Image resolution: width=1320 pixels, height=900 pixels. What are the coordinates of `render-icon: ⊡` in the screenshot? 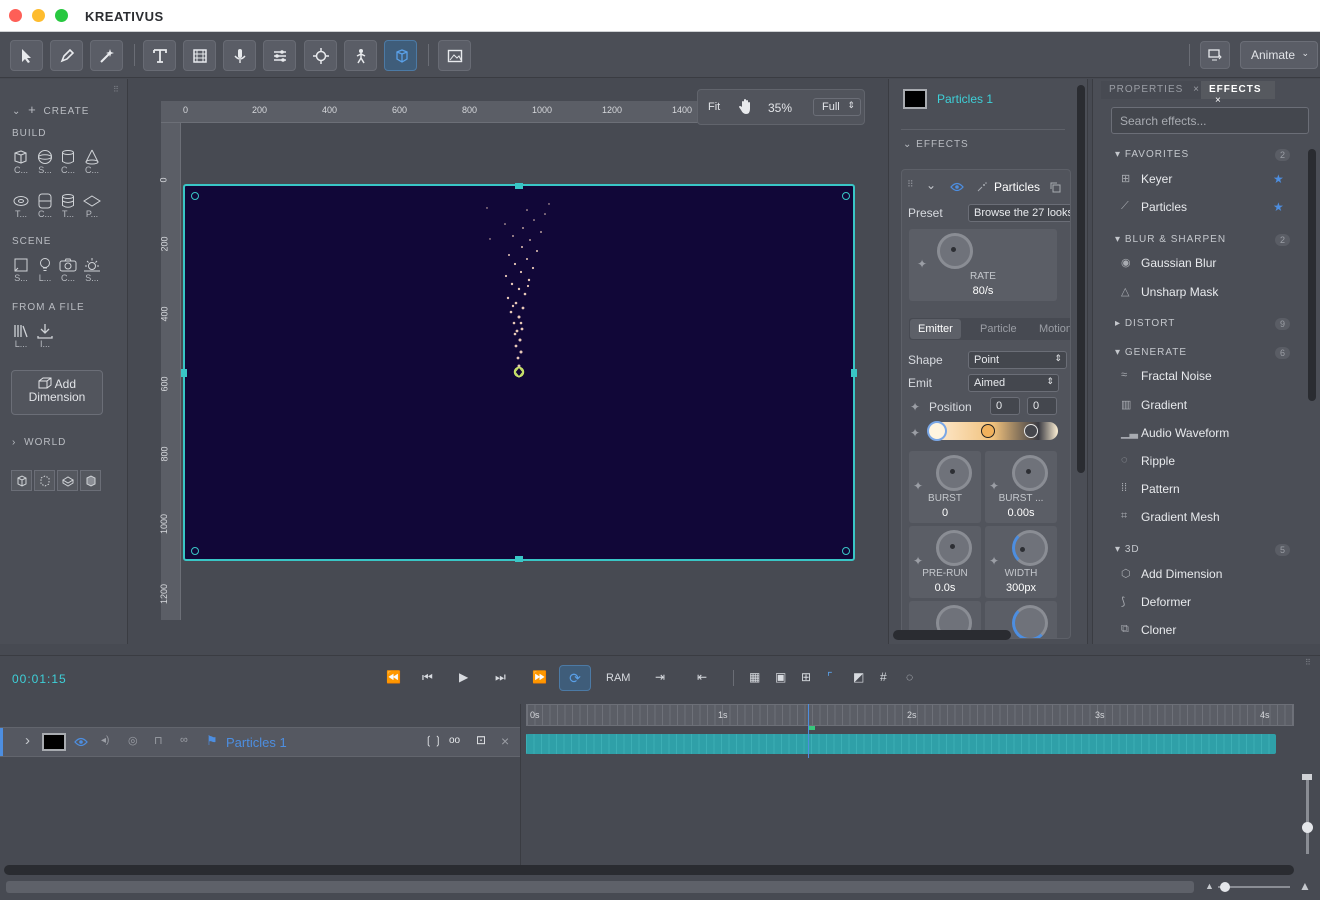 It's located at (481, 740).